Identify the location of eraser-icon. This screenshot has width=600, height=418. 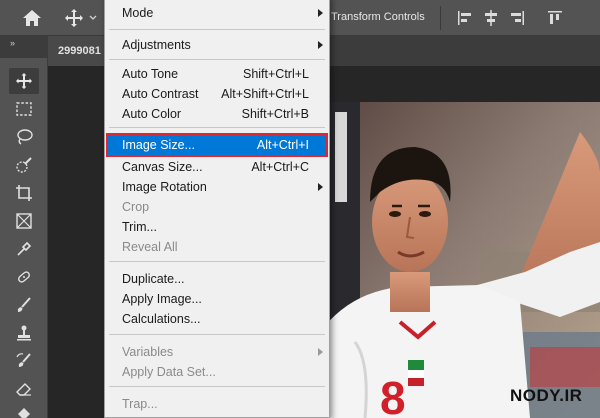
(23, 389).